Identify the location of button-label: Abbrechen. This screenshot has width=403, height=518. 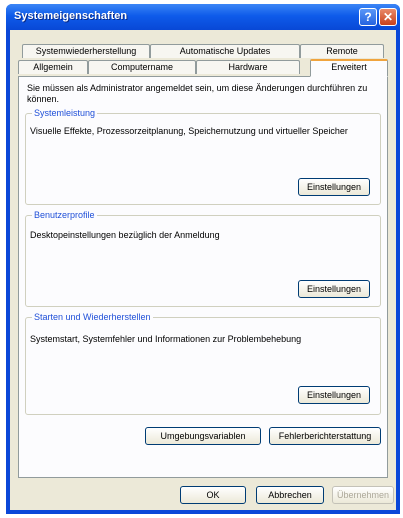
(290, 495).